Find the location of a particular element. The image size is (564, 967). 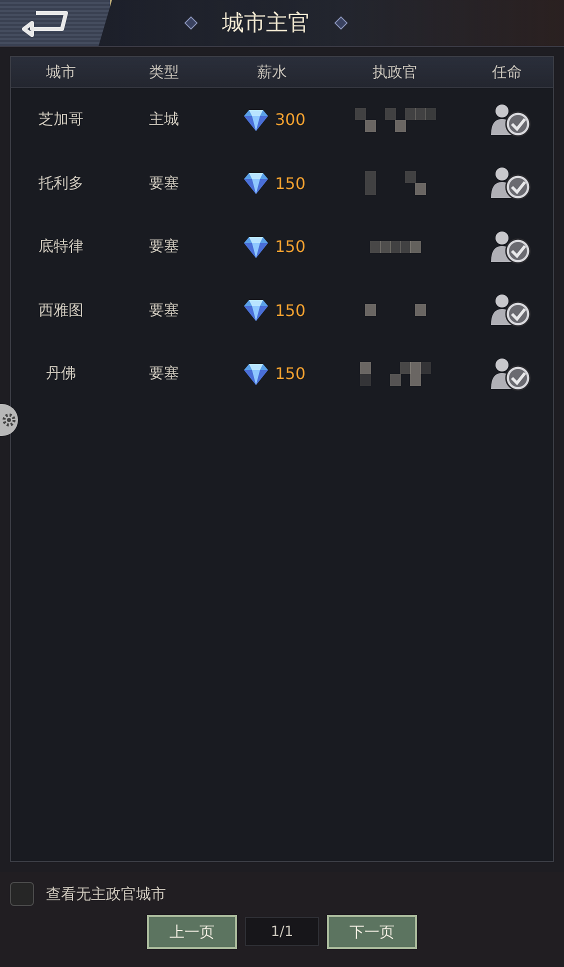

prev-page-button: 上一页 is located at coordinates (192, 932).